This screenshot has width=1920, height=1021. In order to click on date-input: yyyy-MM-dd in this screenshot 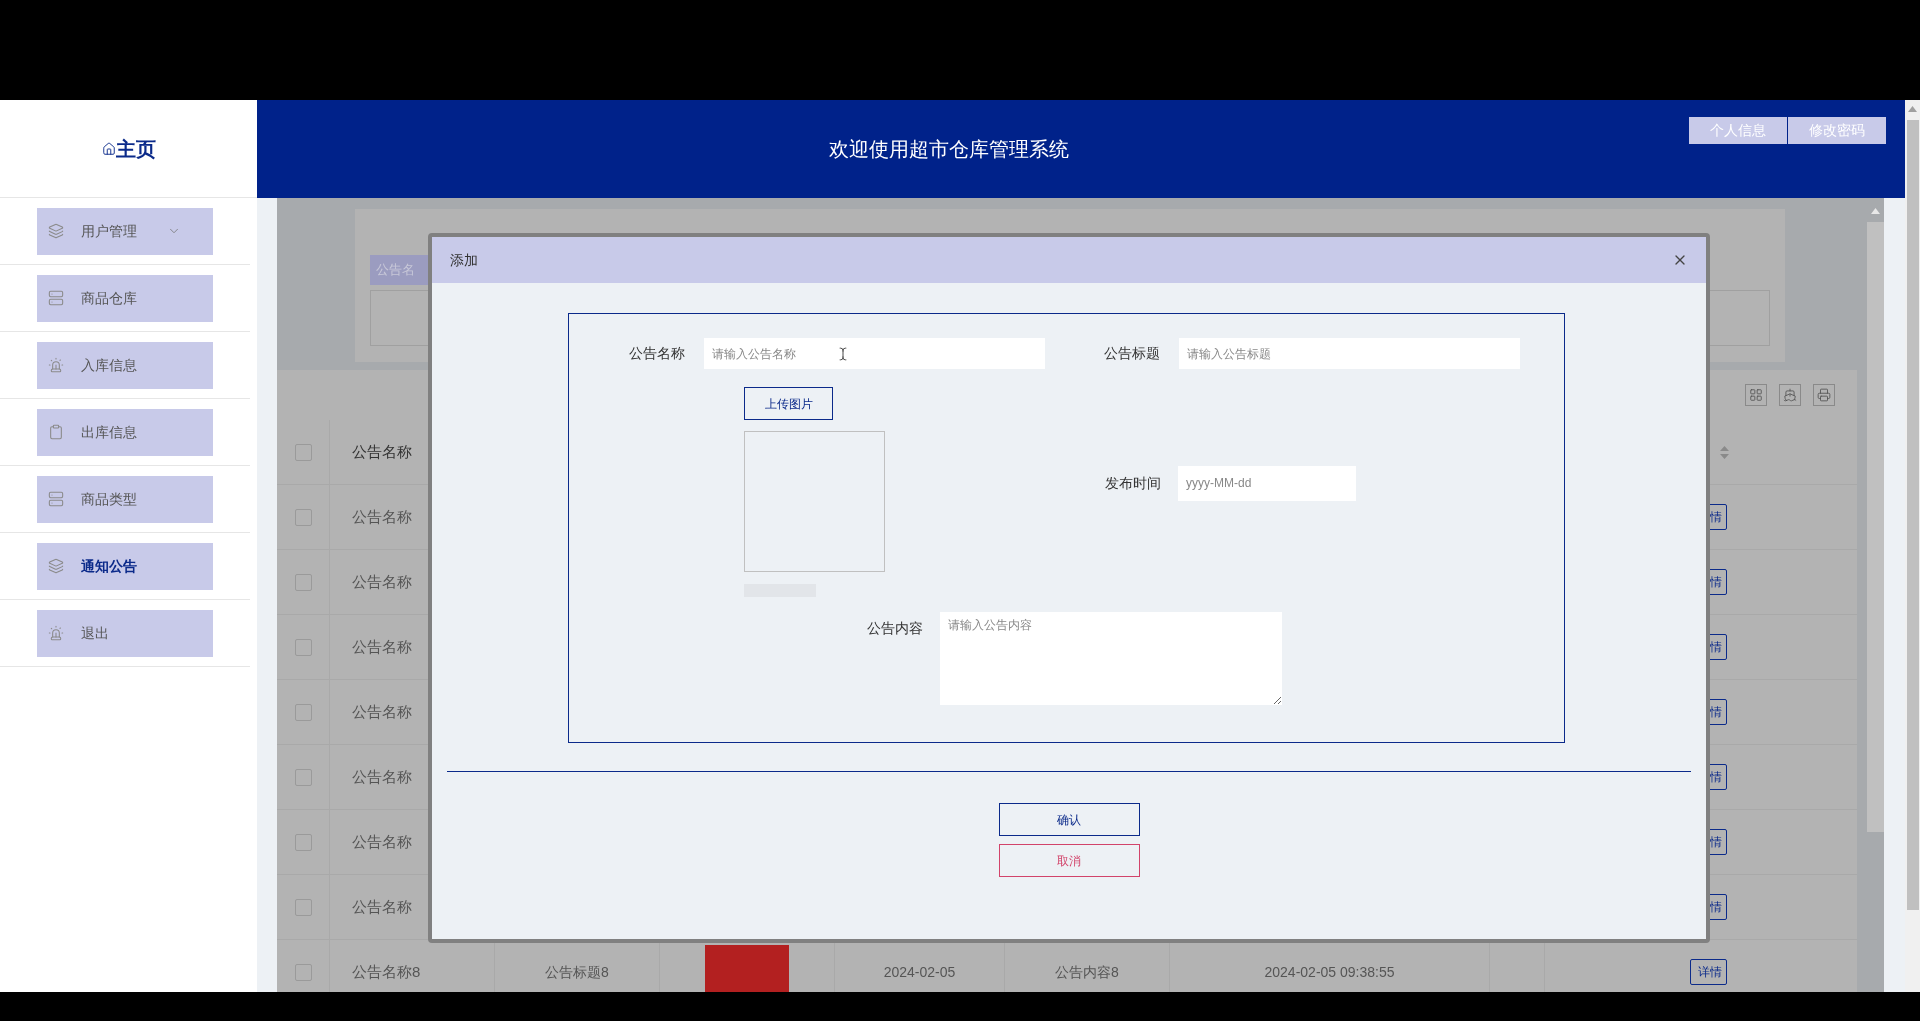, I will do `click(1267, 483)`.